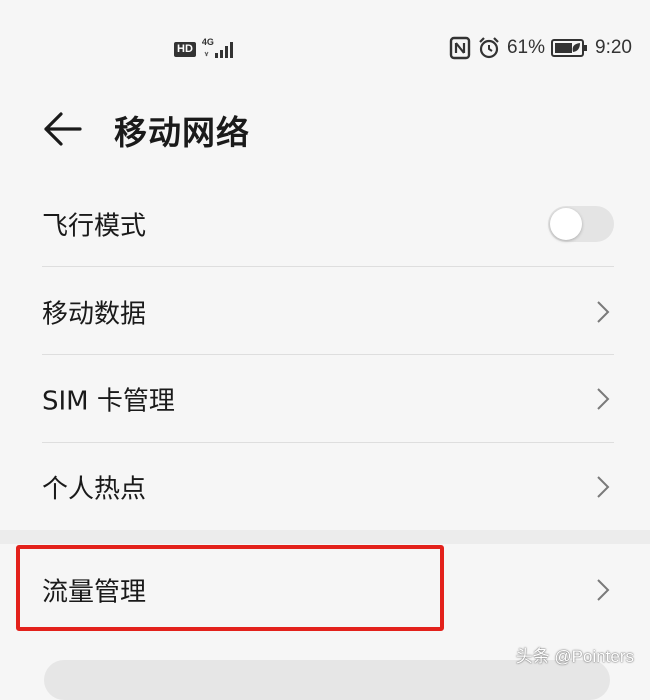 The width and height of the screenshot is (650, 700). Describe the element at coordinates (569, 48) in the screenshot. I see `battery-icon` at that location.